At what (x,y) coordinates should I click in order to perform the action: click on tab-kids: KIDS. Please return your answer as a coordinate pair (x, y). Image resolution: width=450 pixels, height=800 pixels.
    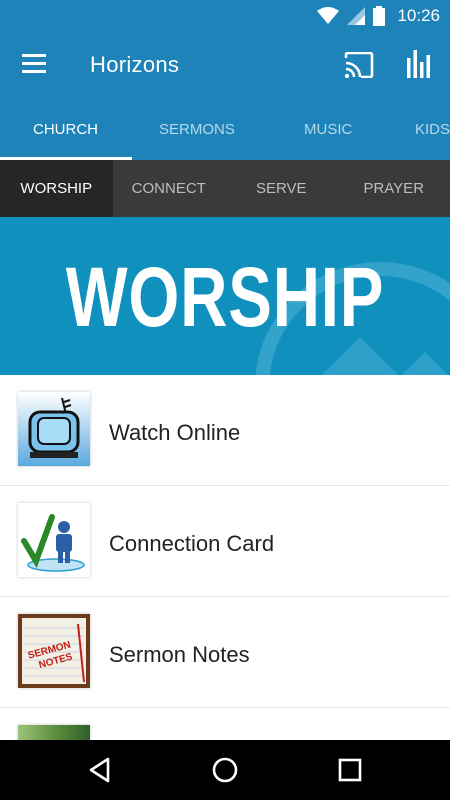
    Looking at the image, I should click on (432, 130).